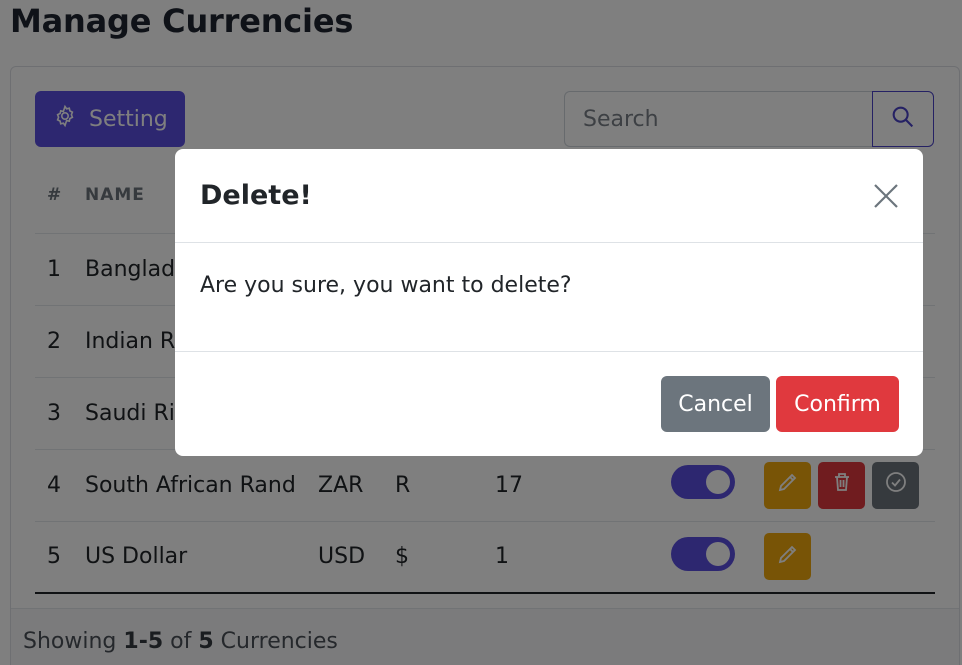 The width and height of the screenshot is (962, 665). I want to click on dialog-header: Delete!, so click(549, 196).